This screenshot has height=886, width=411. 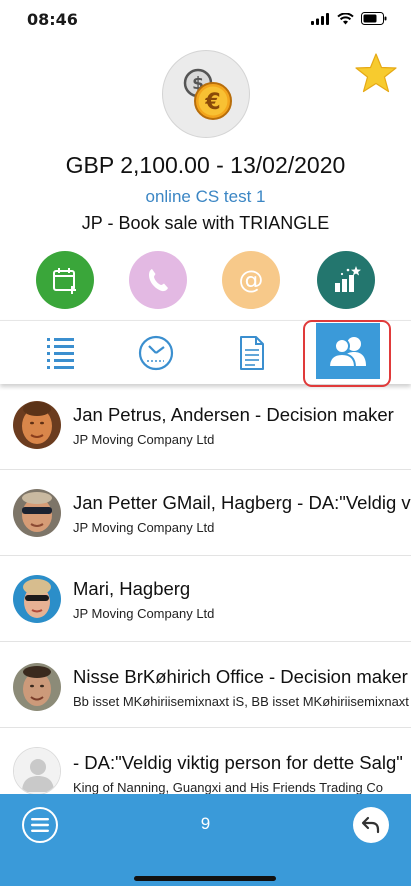 I want to click on list-item: Mari, Hagberg JP Moving Company Ltd, so click(x=205, y=599).